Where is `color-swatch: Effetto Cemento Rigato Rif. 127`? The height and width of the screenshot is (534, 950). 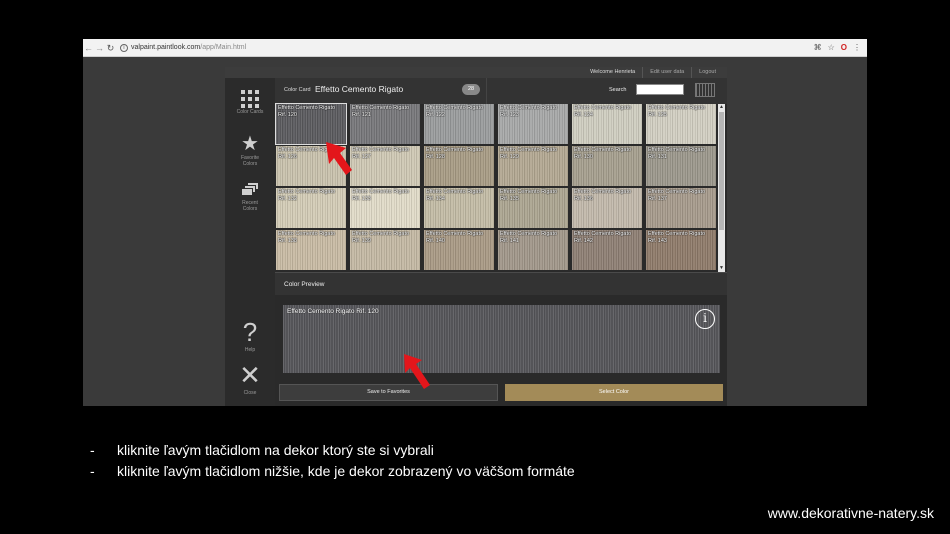
color-swatch: Effetto Cemento Rigato Rif. 127 is located at coordinates (385, 166).